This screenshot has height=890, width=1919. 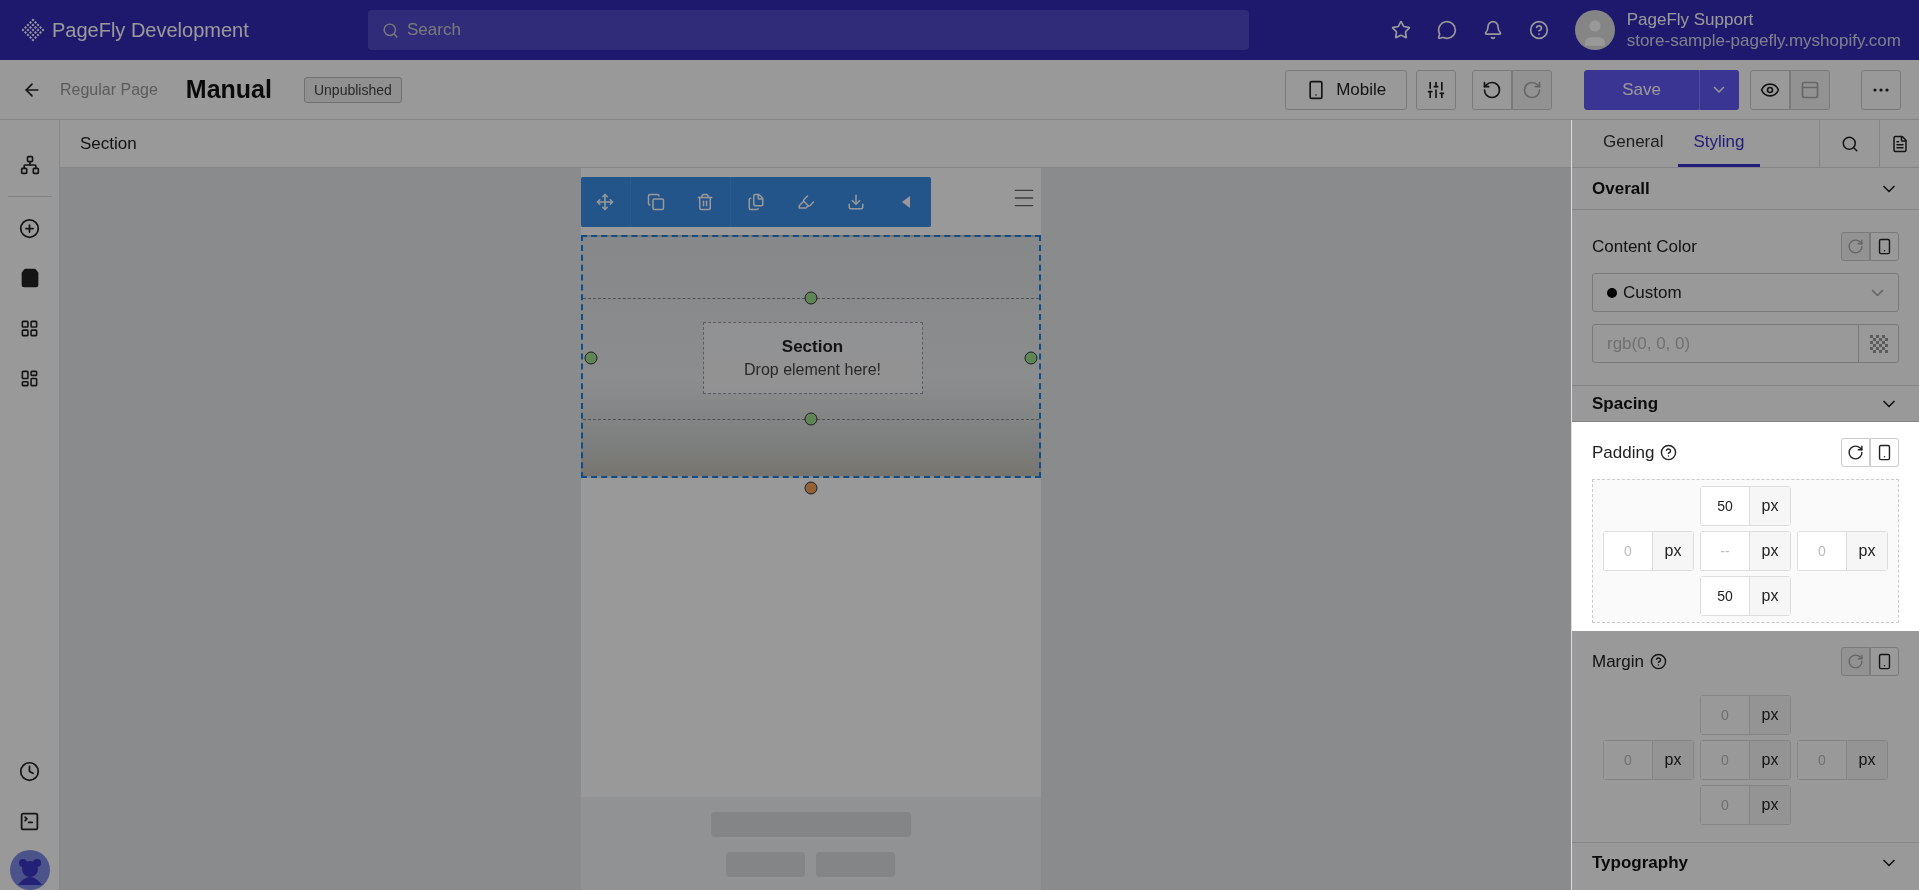 What do you see at coordinates (1763, 40) in the screenshot?
I see `store-domain: store-sample-pagefly.myshopify.com` at bounding box center [1763, 40].